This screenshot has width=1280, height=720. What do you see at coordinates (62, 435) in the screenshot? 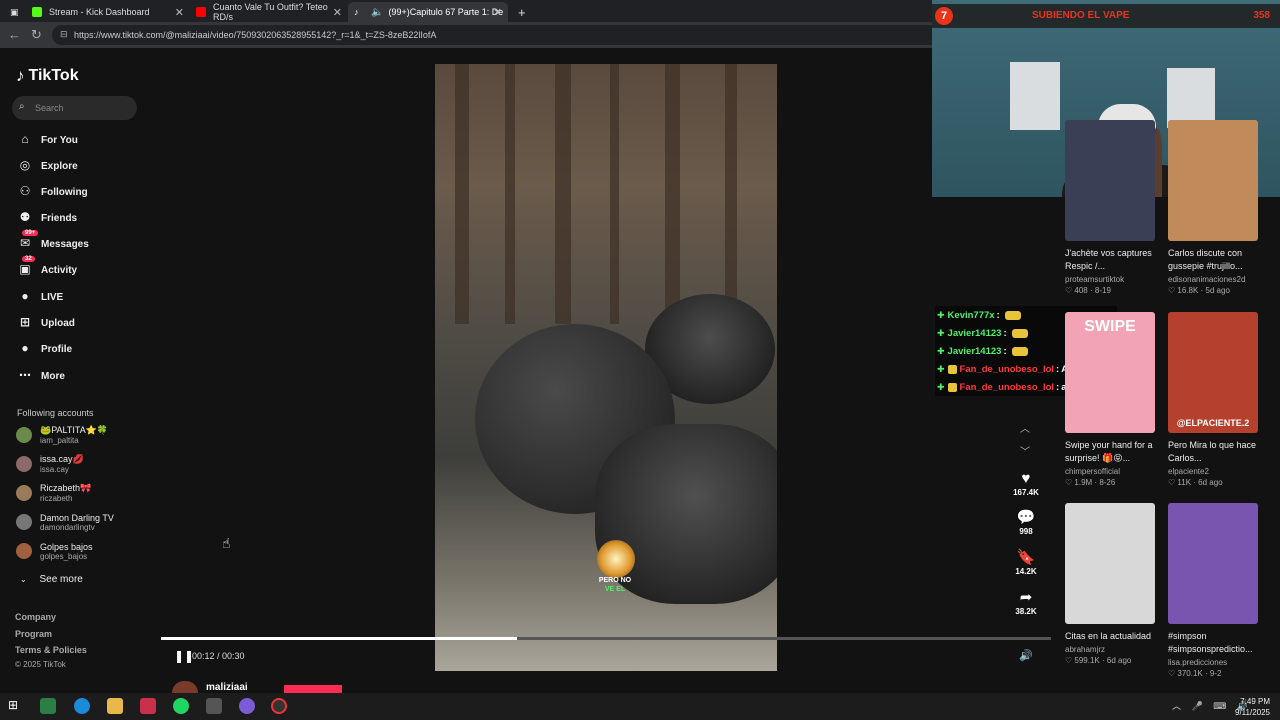
I see `following-account: 🐸PALTITA⭐🍀 iam_paltita` at bounding box center [62, 435].